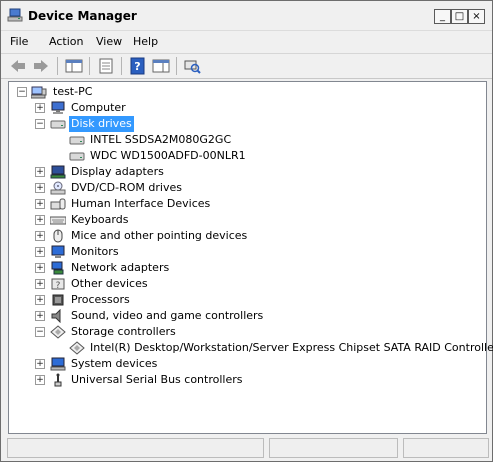 The image size is (493, 462). Describe the element at coordinates (247, 124) in the screenshot. I see `tree-item-disk-drives: − Disk drives` at that location.